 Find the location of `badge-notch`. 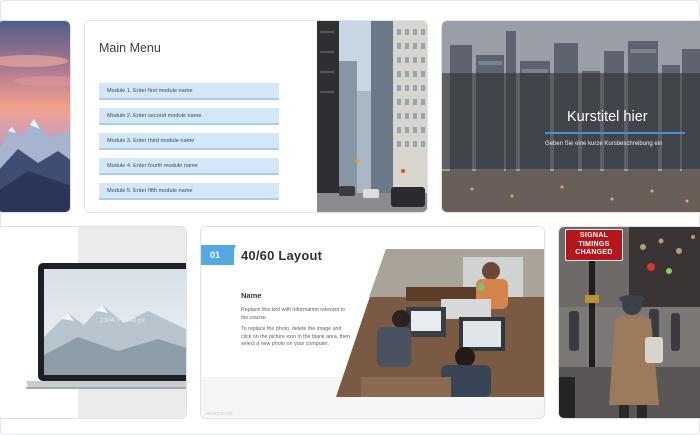

badge-notch is located at coordinates (232, 255).